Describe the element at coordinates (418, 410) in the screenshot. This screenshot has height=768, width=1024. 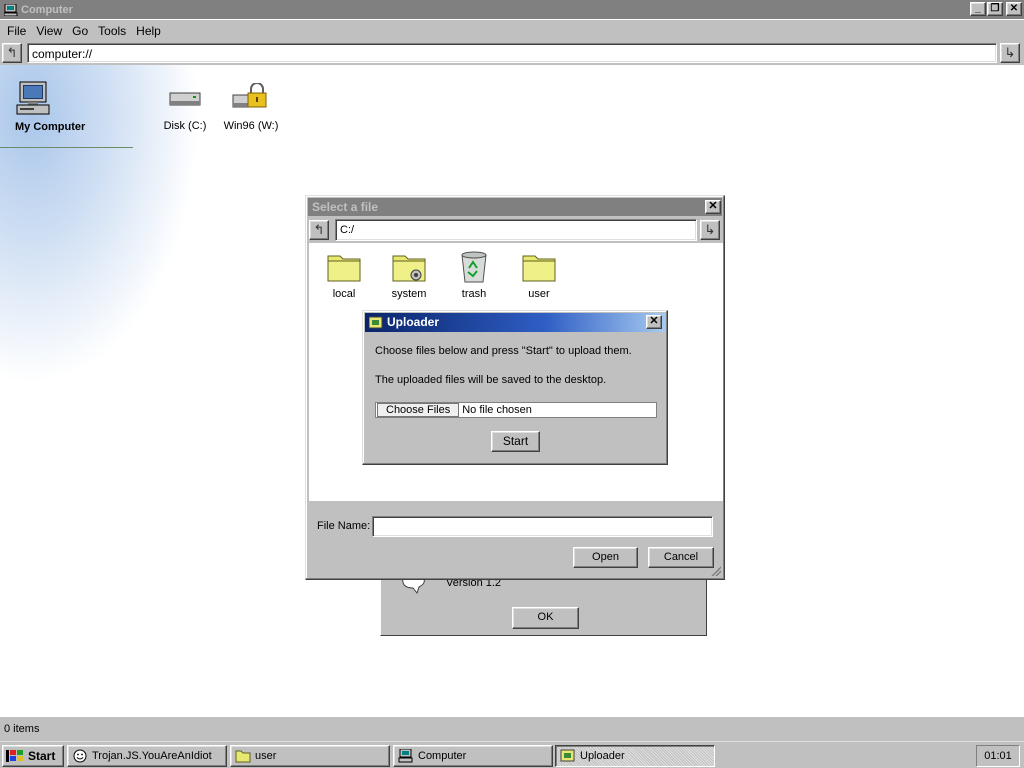
I see `choose-files-button: Choose Files` at that location.